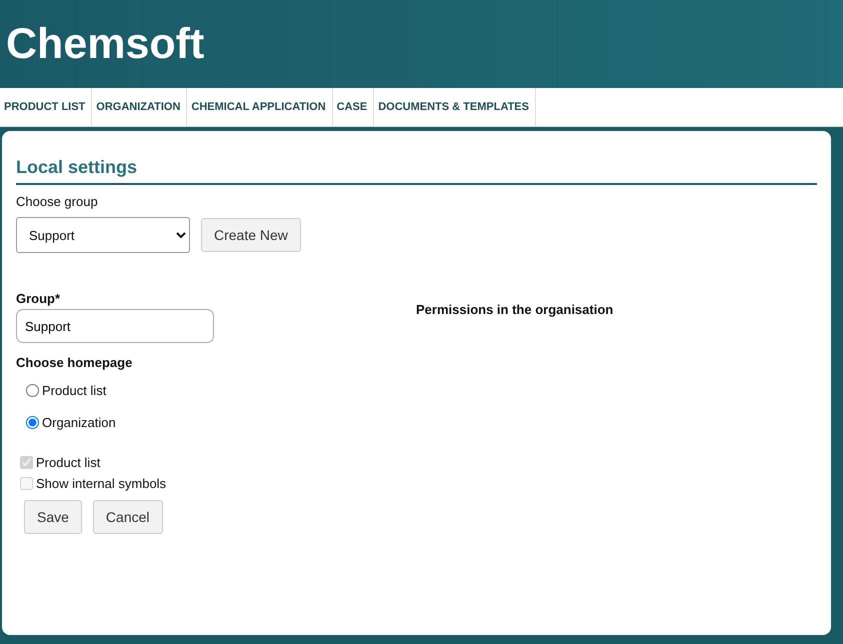 This screenshot has height=644, width=843. Describe the element at coordinates (101, 483) in the screenshot. I see `checkbox-label: Show internal symbols` at that location.